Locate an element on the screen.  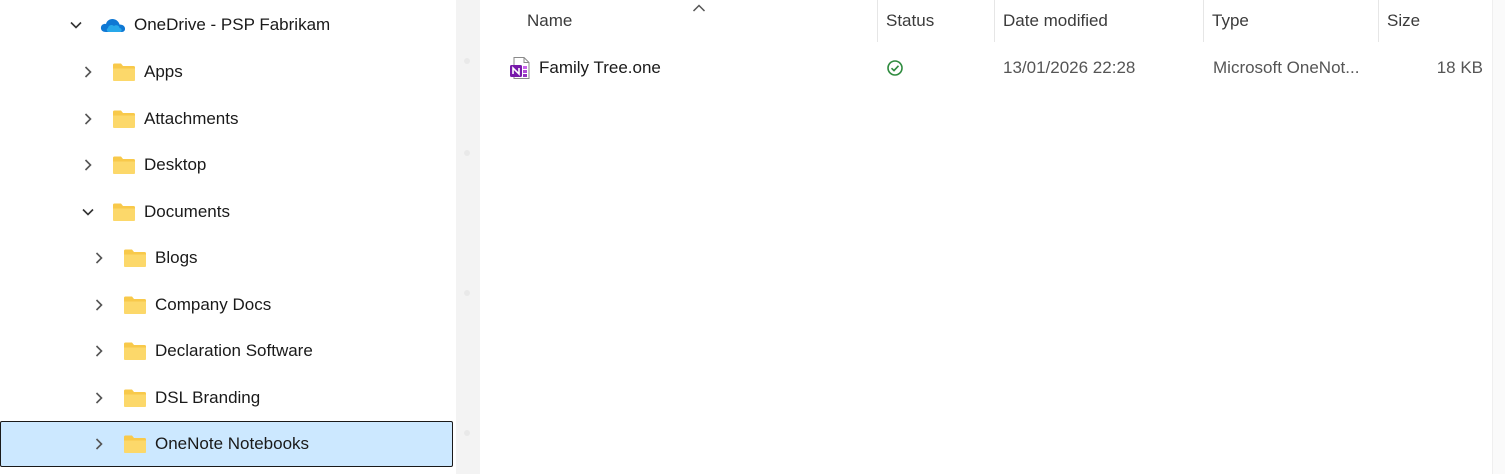
column-header-date-modified: Date modified is located at coordinates (1099, 21).